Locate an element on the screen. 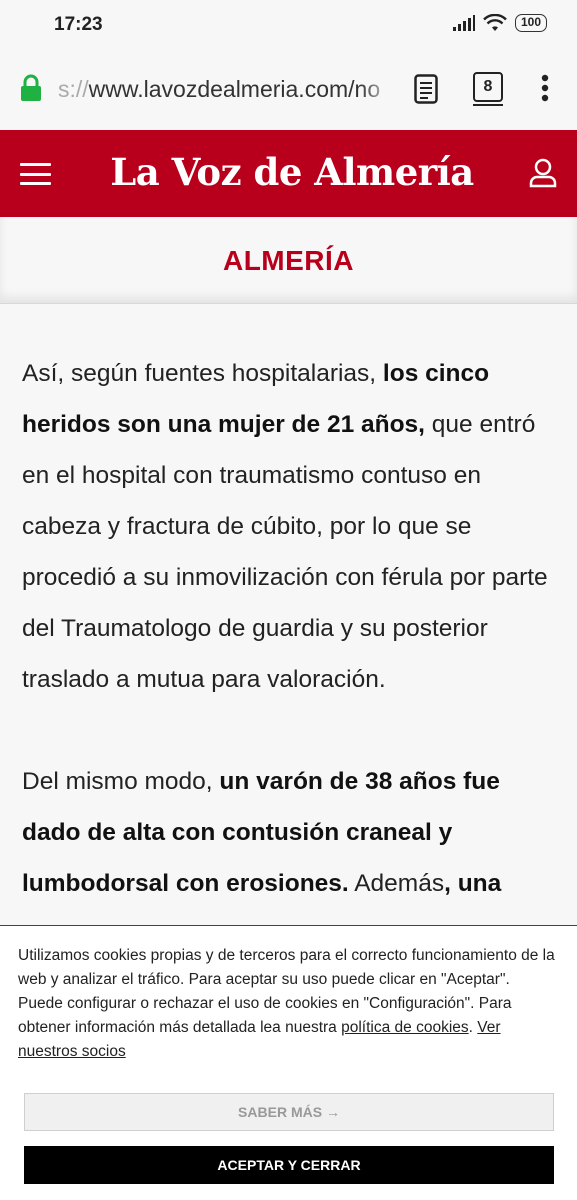 The image size is (577, 1200). url-bar: s://www.lavozdealmeria.com/no is located at coordinates (226, 89).